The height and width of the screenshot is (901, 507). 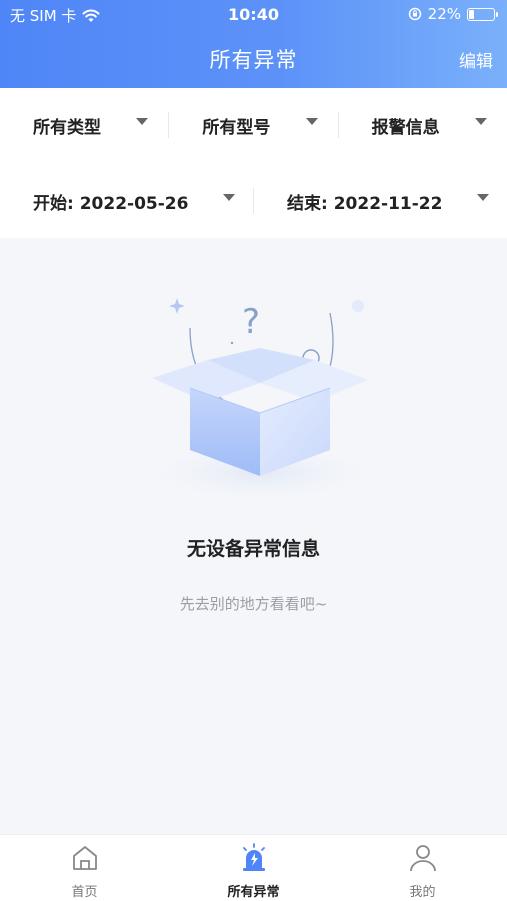 I want to click on tab-mine-label: 我的, so click(x=422, y=892).